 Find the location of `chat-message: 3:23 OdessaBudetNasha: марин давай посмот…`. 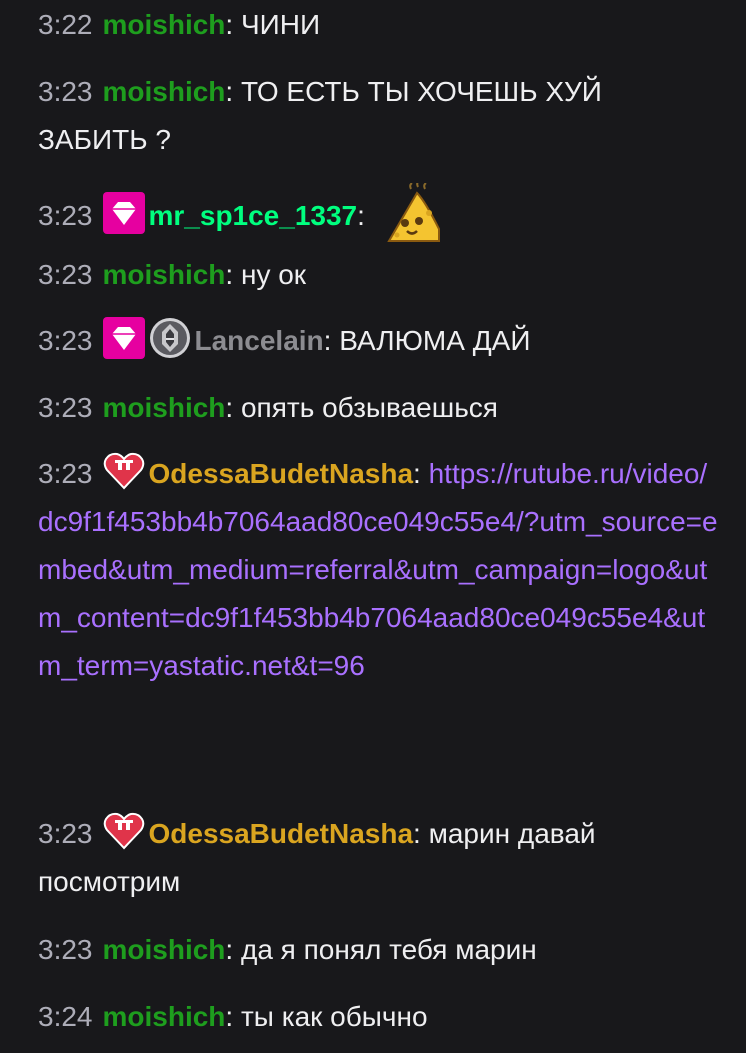

chat-message: 3:23 OdessaBudetNasha: марин давай посмот… is located at coordinates (363, 858).